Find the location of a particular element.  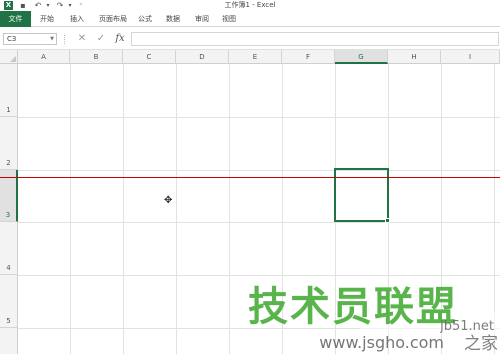

watermark-site2: www.jsgho.com is located at coordinates (381, 342).